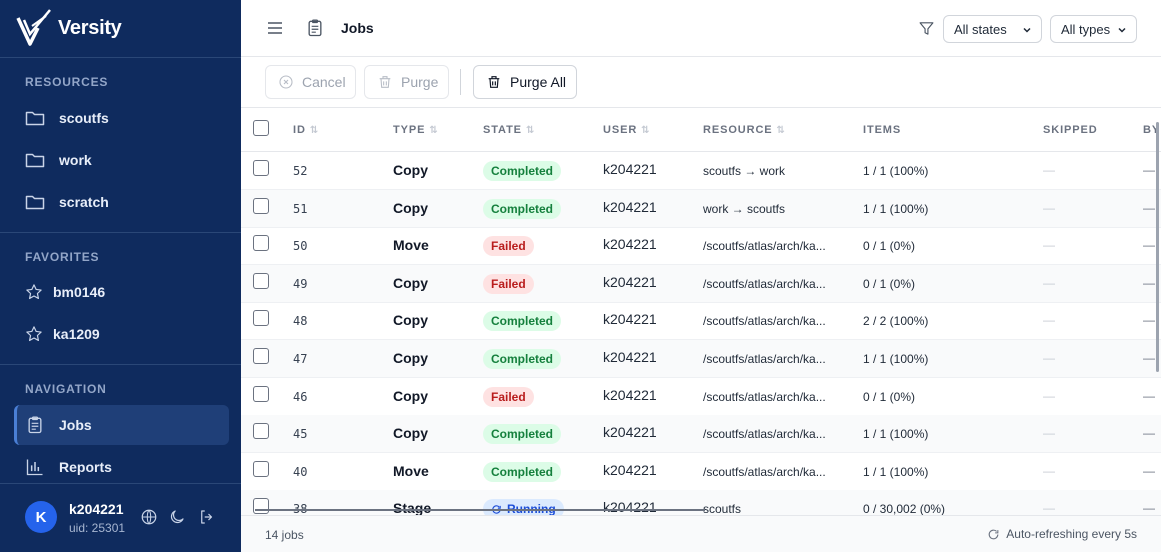 The height and width of the screenshot is (552, 1161). What do you see at coordinates (889, 284) in the screenshot?
I see `job-items: 0 / 1 (0%)` at bounding box center [889, 284].